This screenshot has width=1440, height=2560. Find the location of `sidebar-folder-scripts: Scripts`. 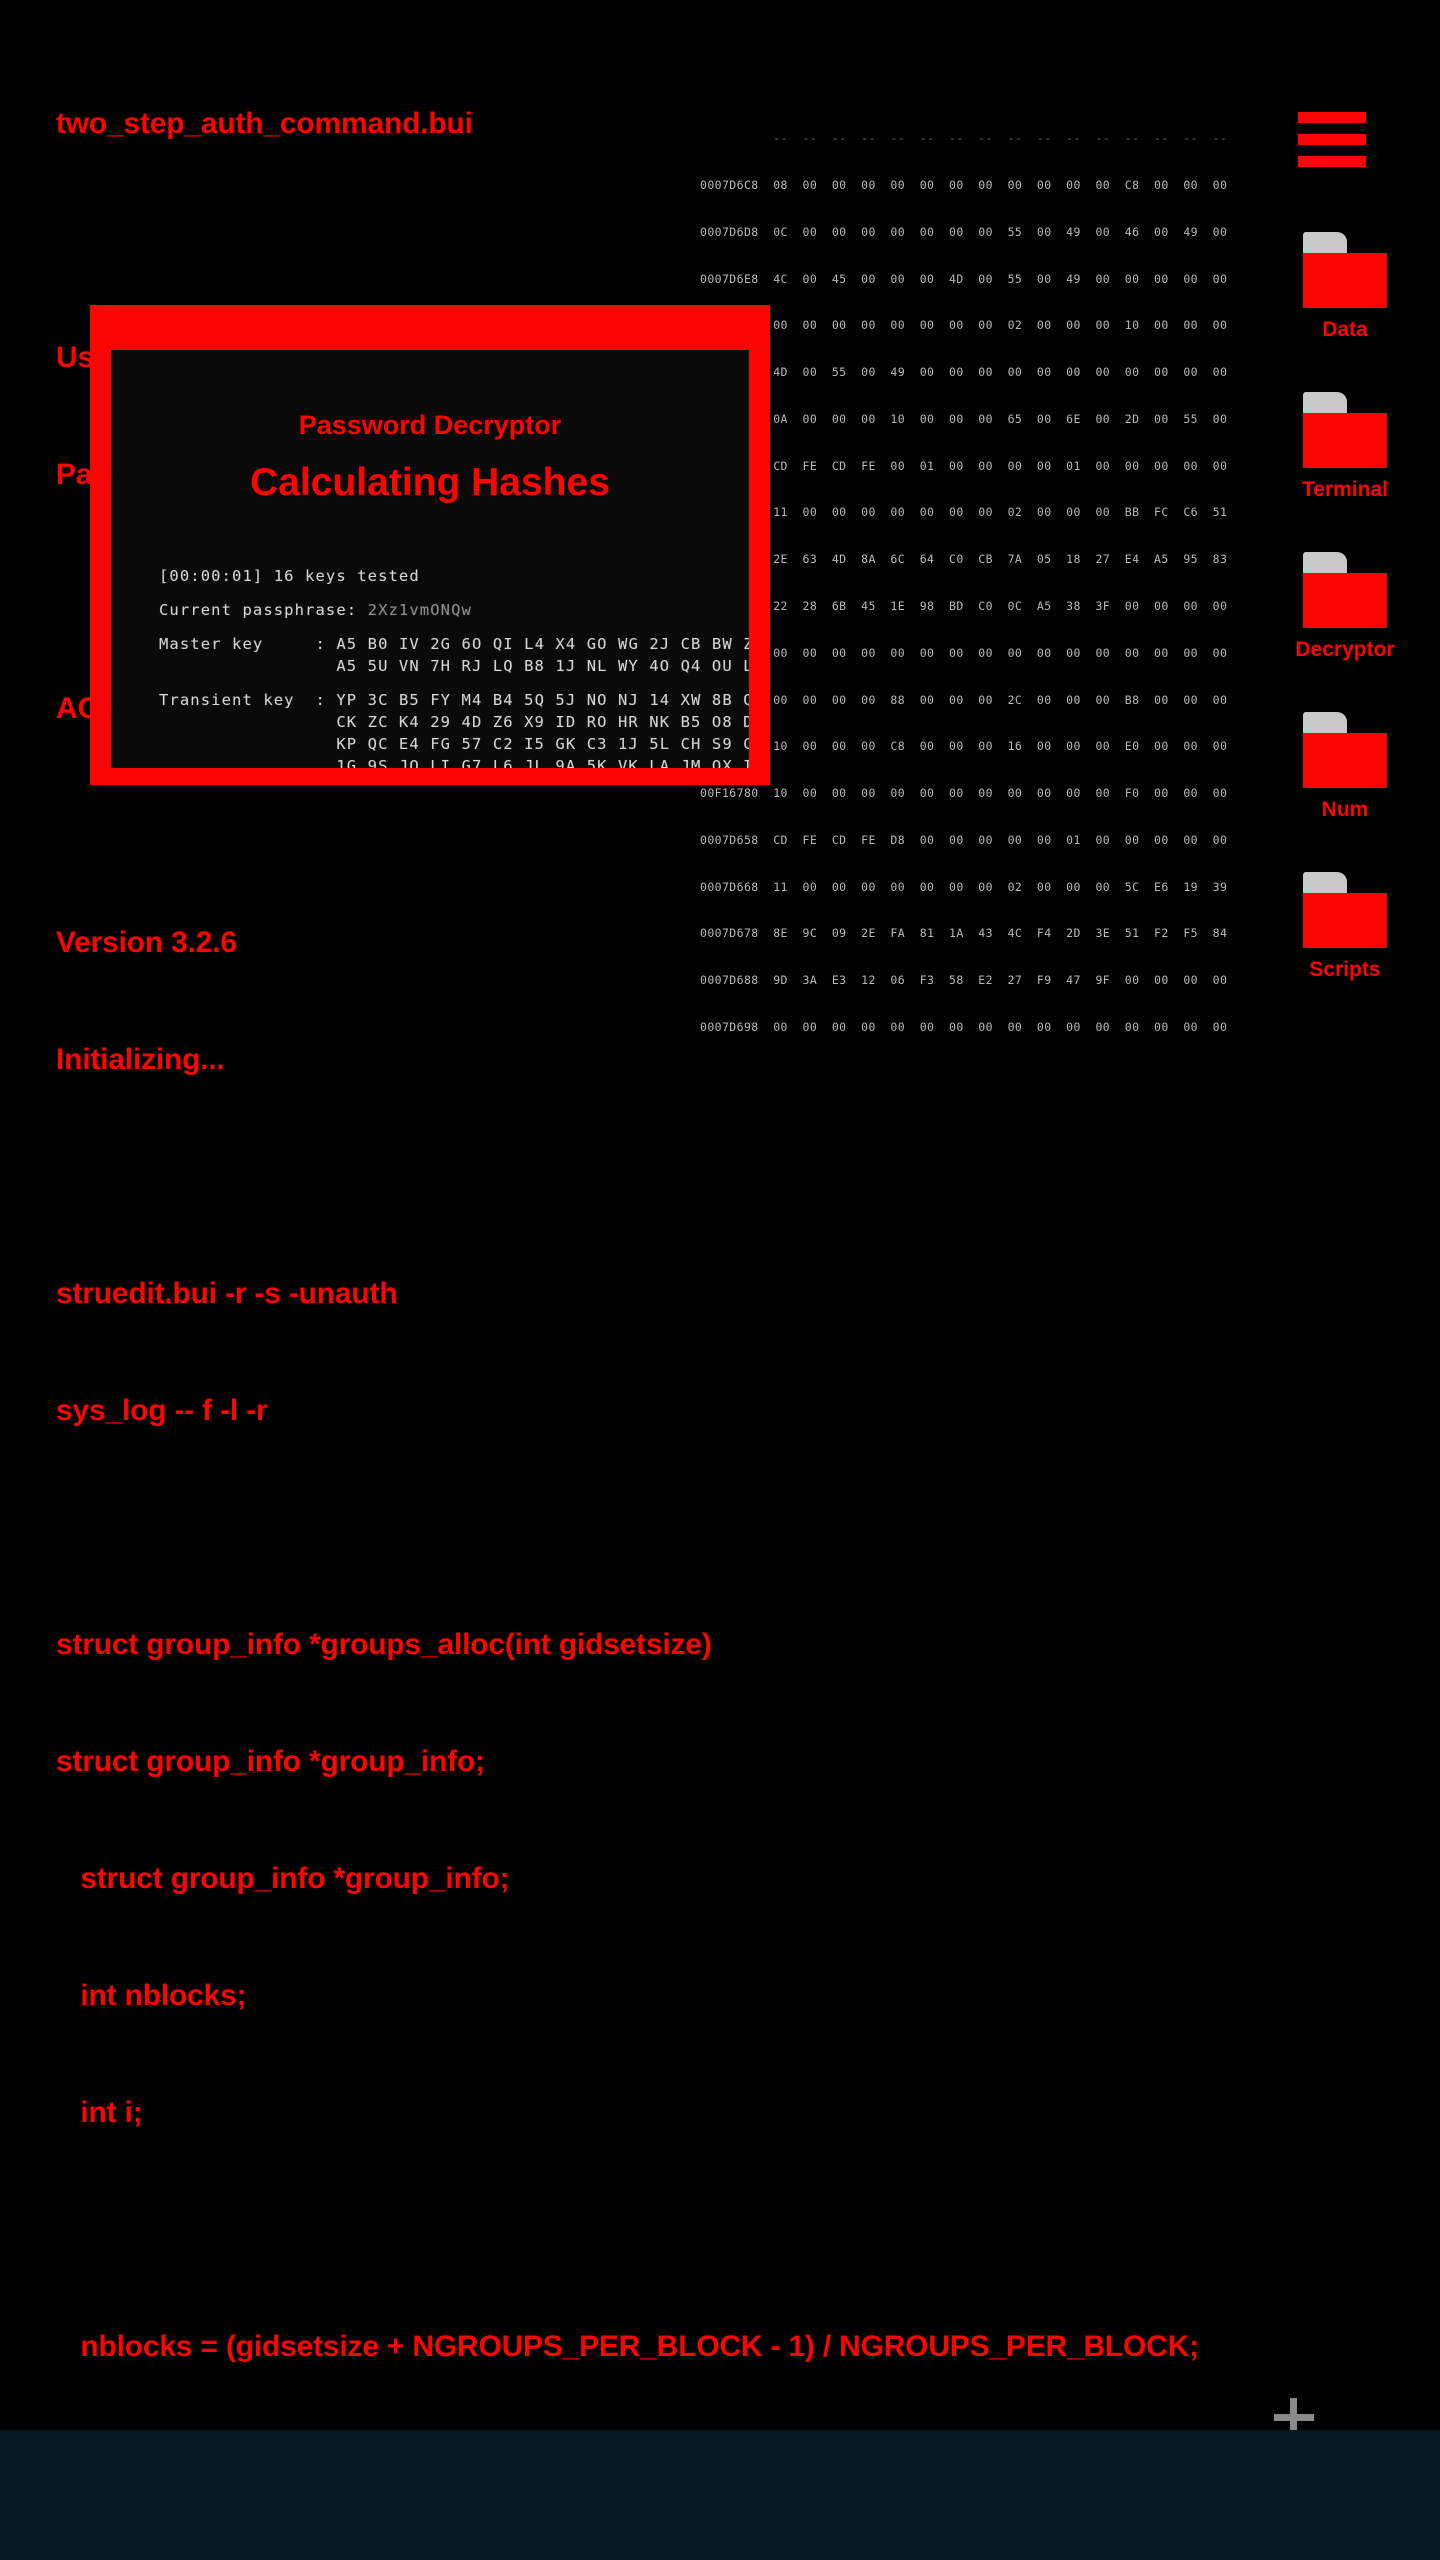

sidebar-folder-scripts: Scripts is located at coordinates (1345, 927).